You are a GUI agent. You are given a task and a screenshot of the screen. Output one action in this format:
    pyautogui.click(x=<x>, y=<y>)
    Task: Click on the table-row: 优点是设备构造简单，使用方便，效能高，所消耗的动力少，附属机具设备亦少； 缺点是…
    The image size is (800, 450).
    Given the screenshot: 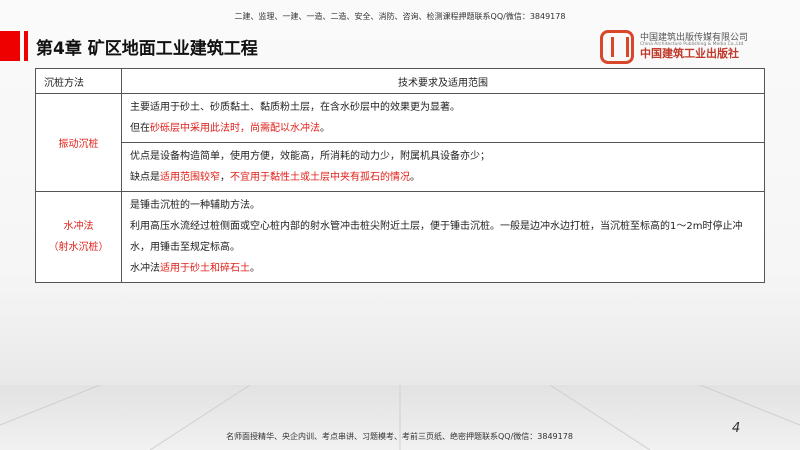 What is the action you would take?
    pyautogui.click(x=400, y=167)
    